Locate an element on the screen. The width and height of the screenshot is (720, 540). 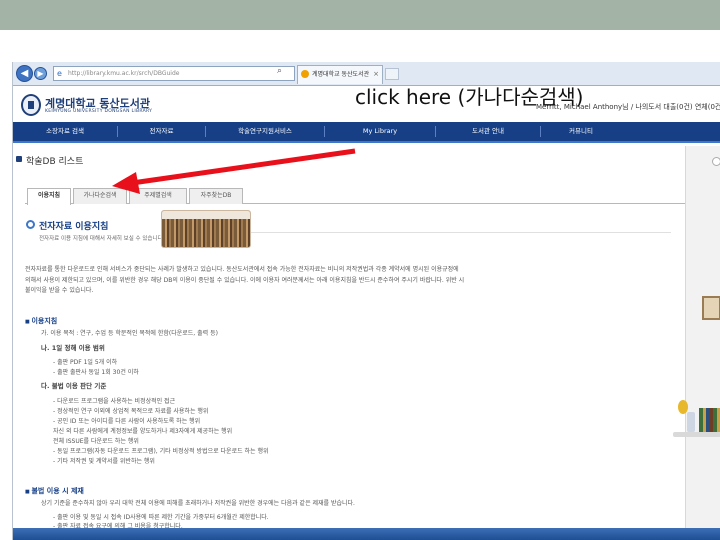
back-arrow-icon: ◀ is located at coordinates (24, 73).